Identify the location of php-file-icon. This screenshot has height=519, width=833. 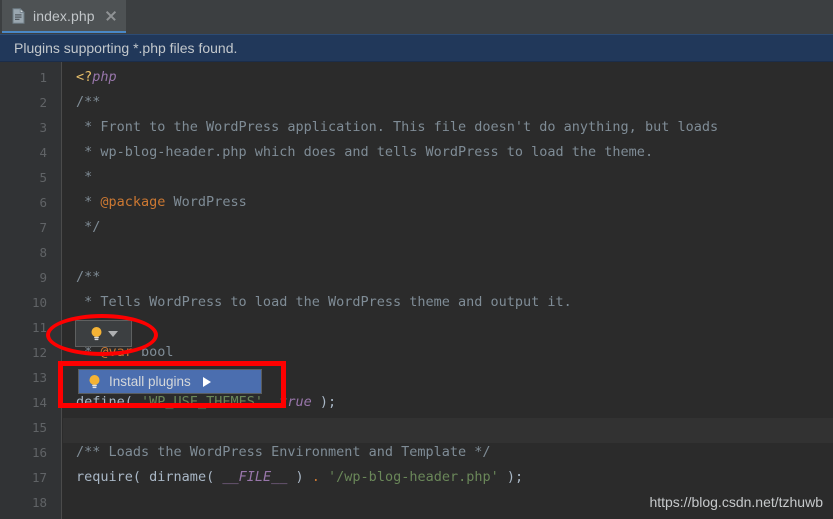
(18, 15).